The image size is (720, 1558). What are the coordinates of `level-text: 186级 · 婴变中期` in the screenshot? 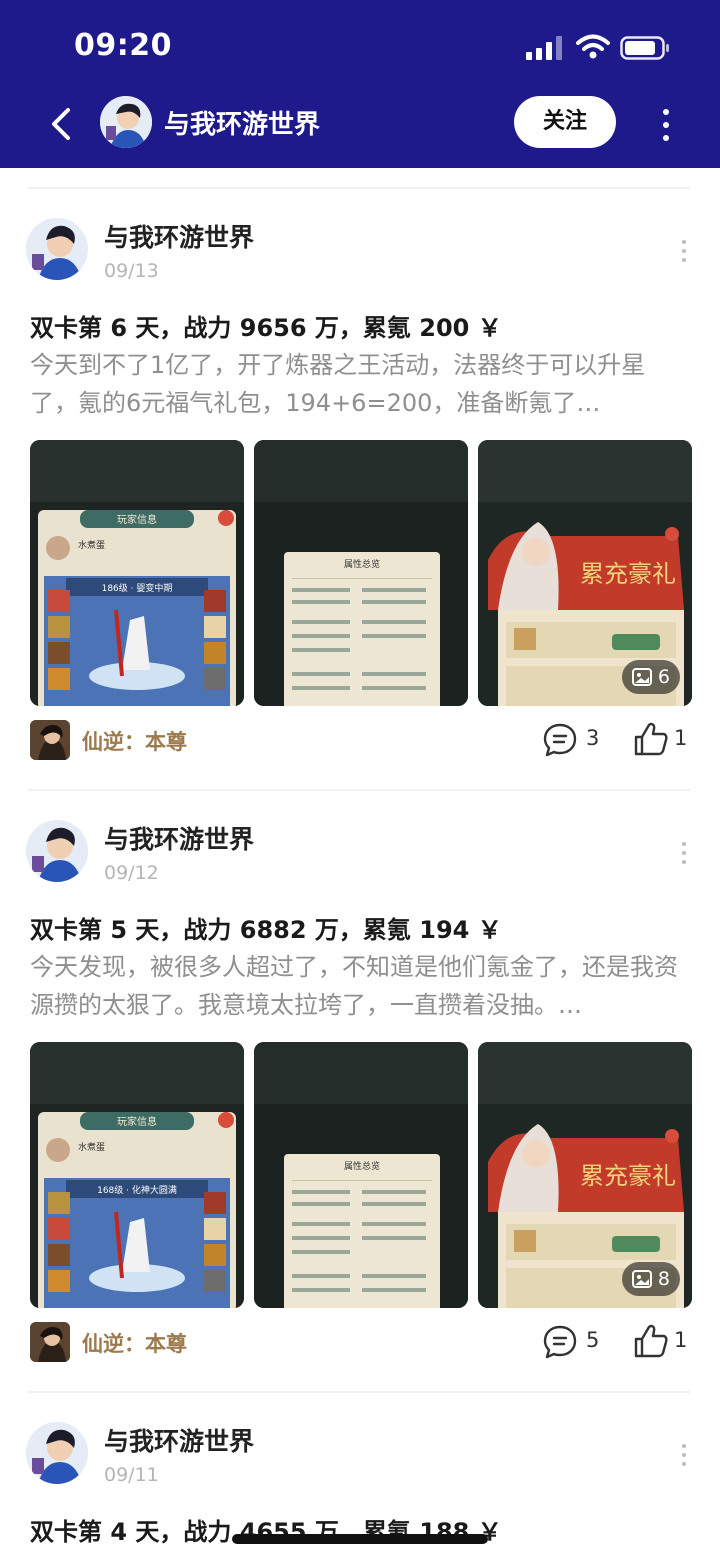 It's located at (137, 588).